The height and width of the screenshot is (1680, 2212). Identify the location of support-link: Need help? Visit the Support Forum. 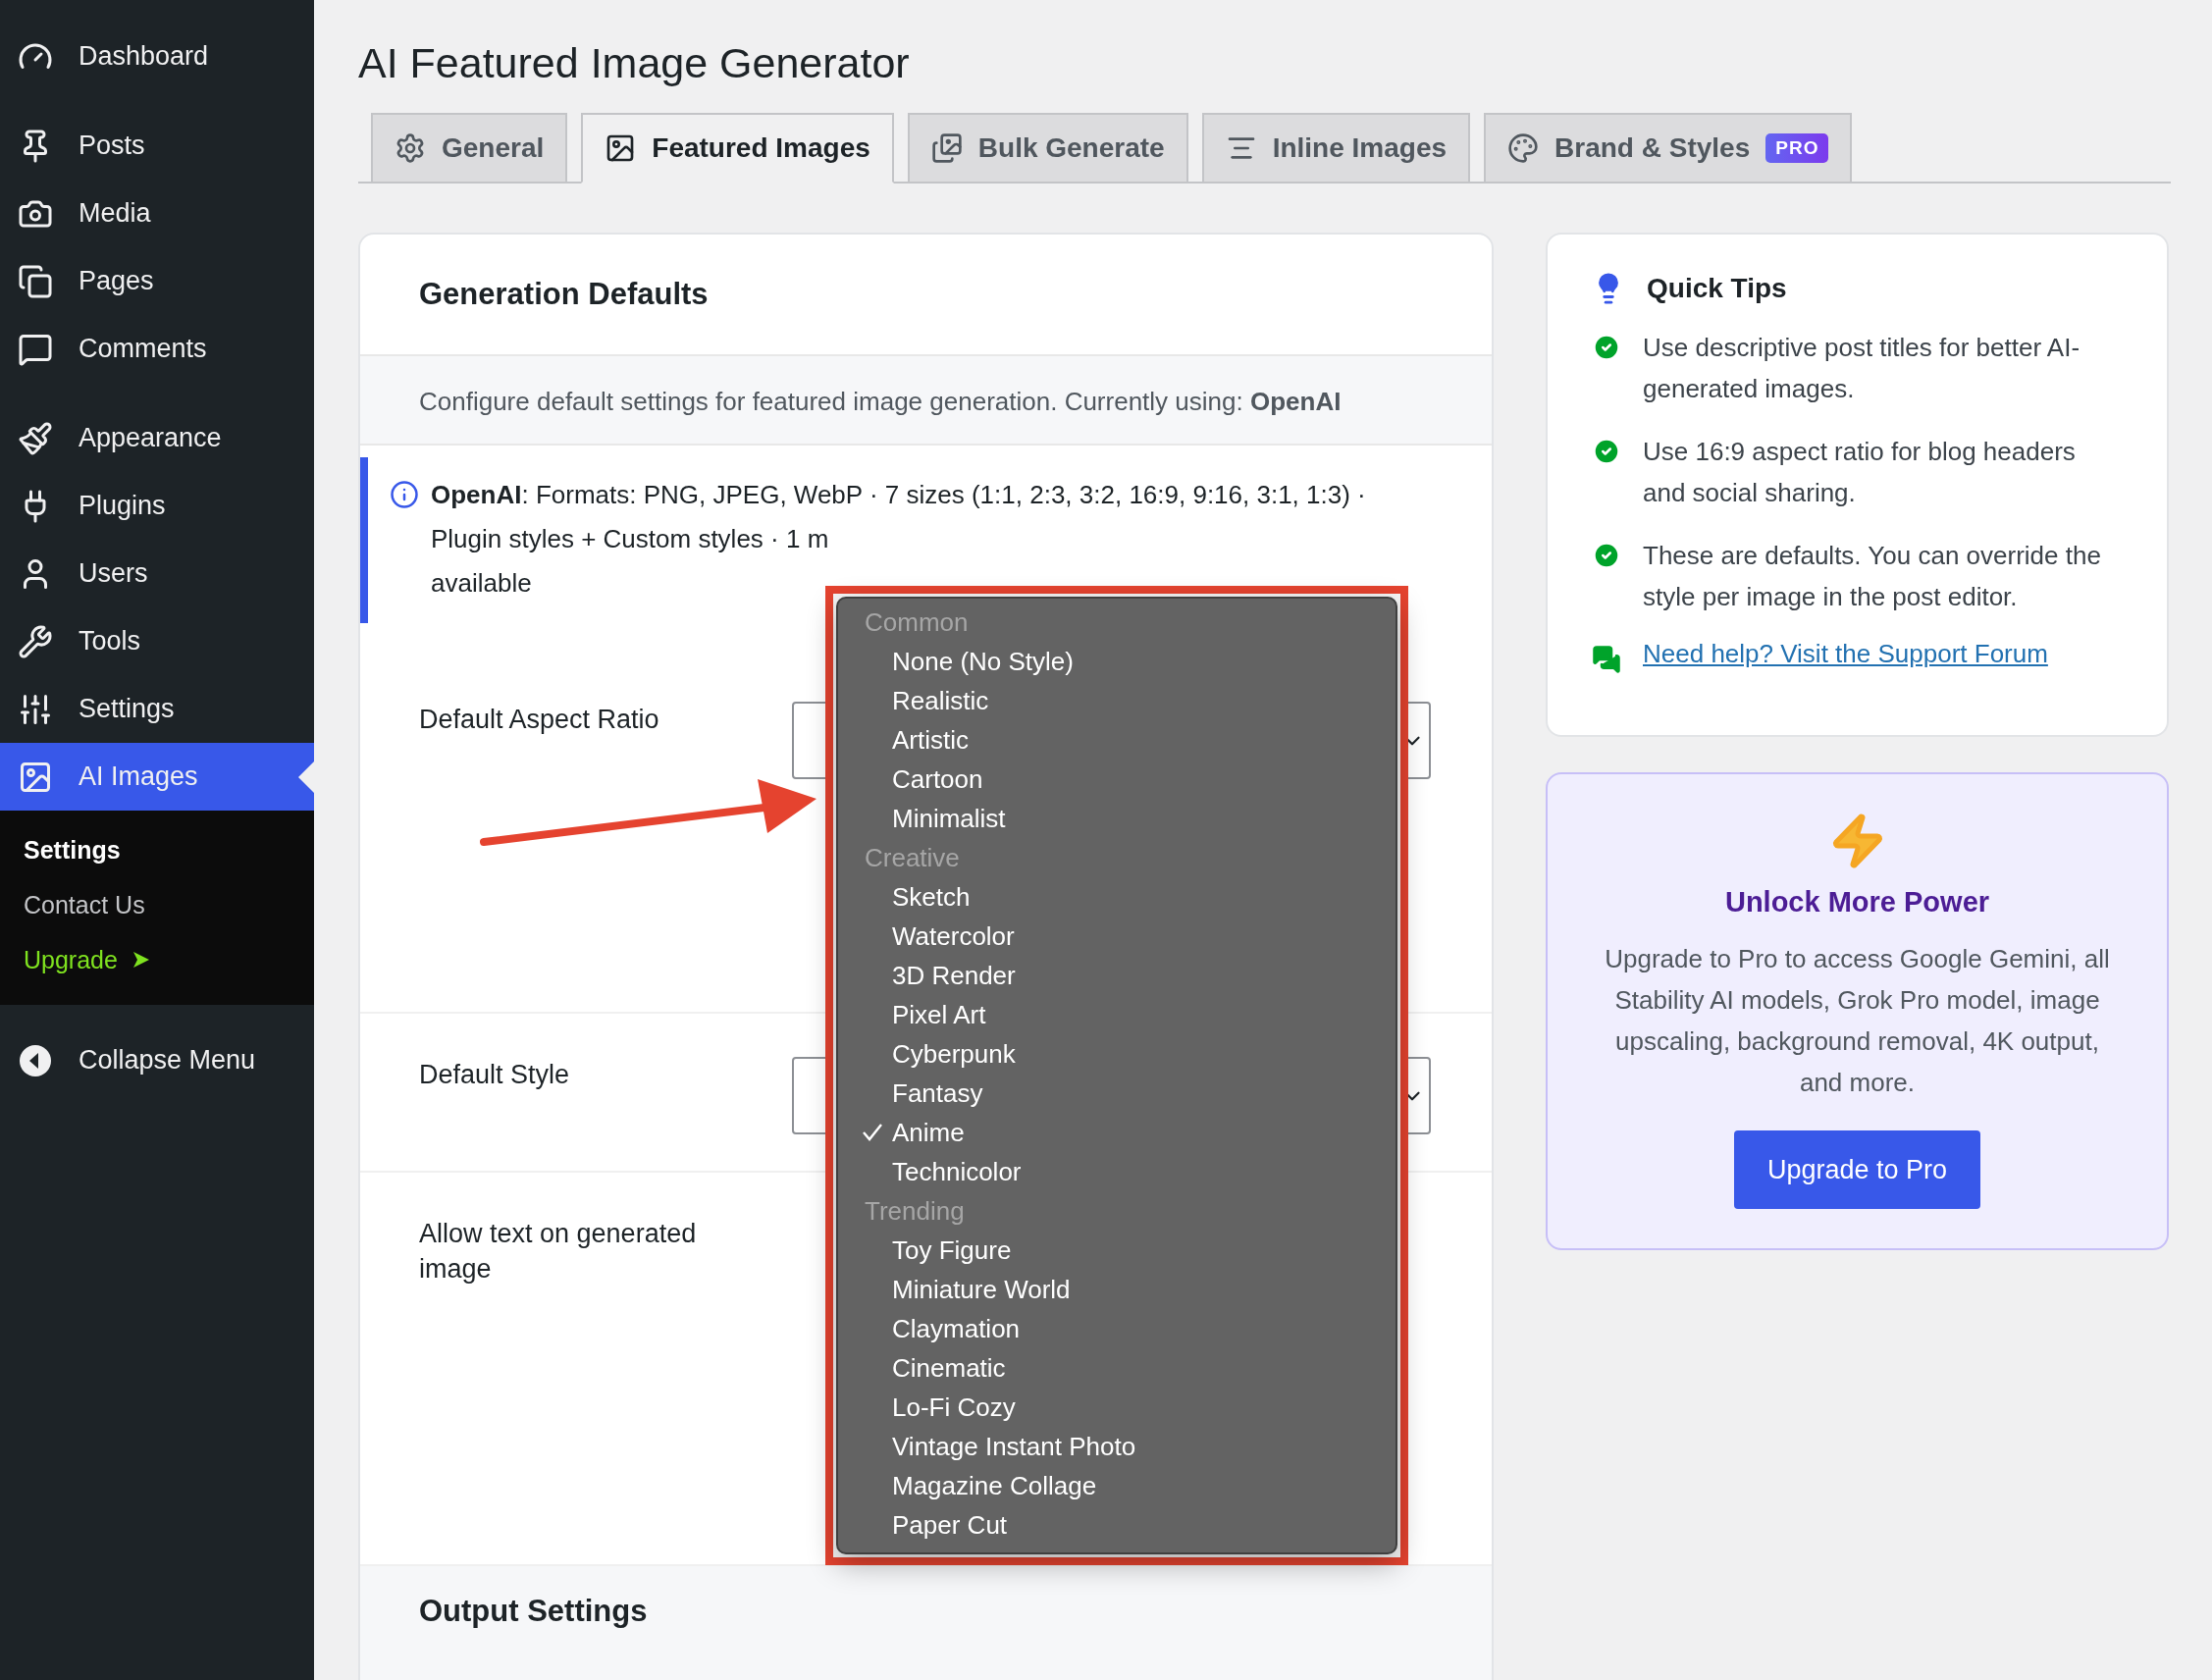
(1845, 654).